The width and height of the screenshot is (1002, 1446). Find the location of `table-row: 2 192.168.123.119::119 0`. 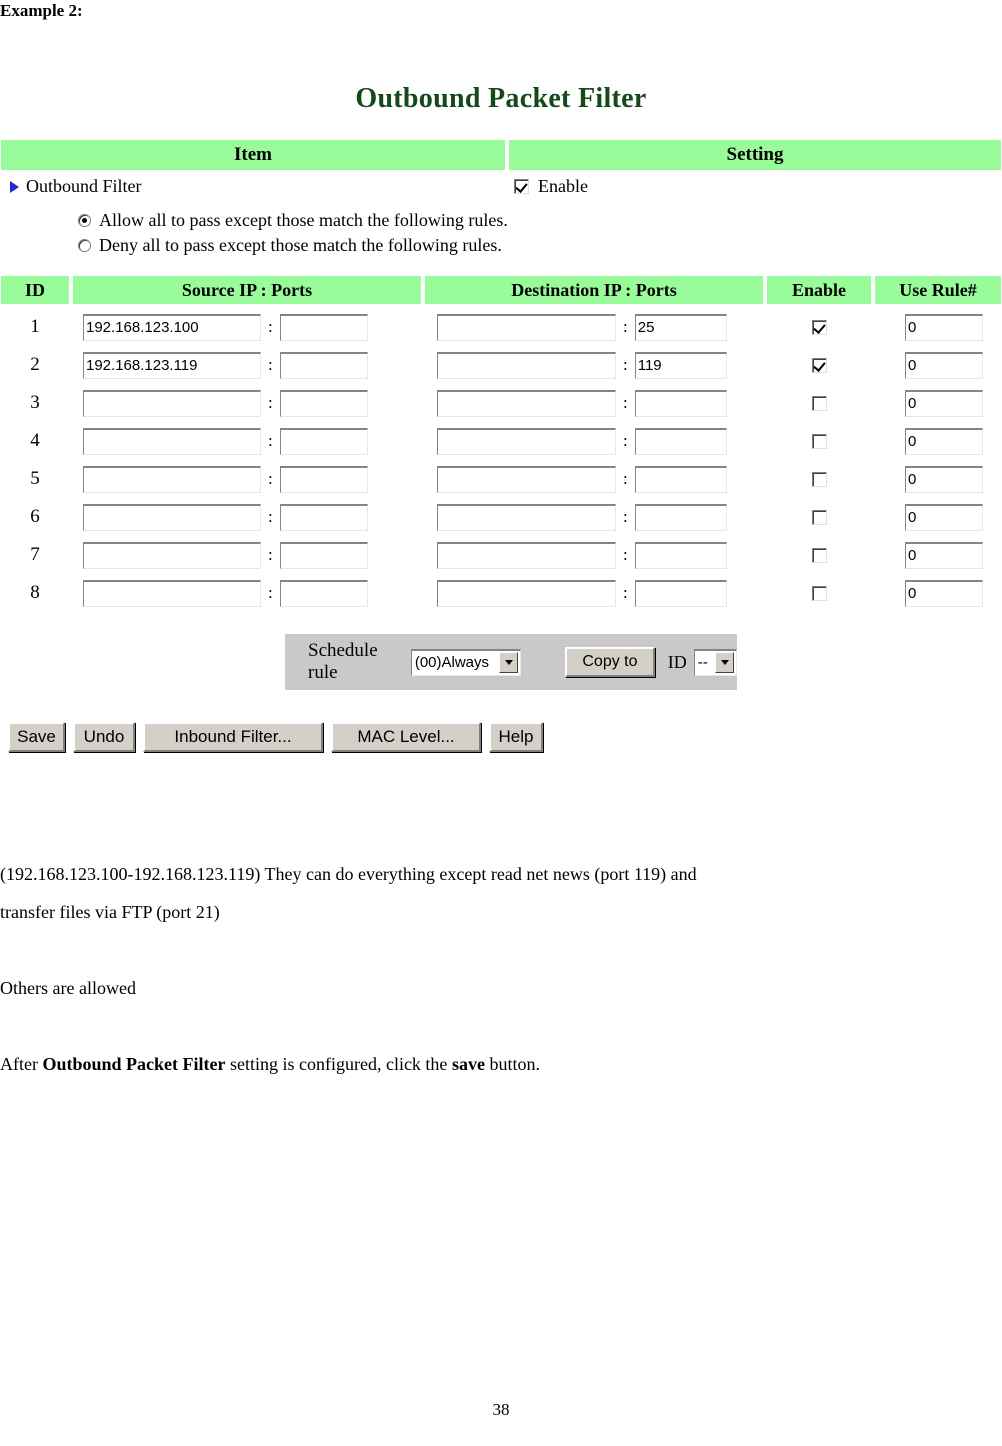

table-row: 2 192.168.123.119::119 0 is located at coordinates (501, 365).